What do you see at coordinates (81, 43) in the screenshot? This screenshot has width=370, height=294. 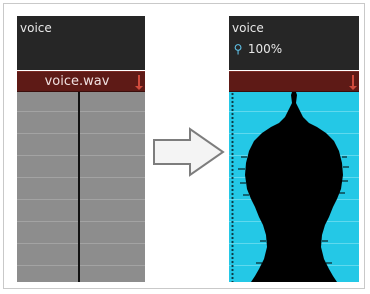 I see `layer-header: voice` at bounding box center [81, 43].